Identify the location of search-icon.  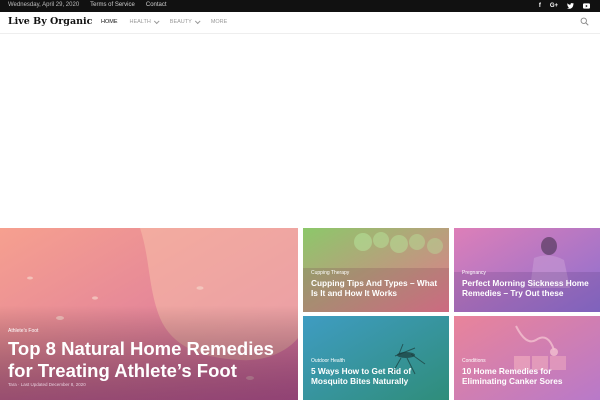
(584, 21).